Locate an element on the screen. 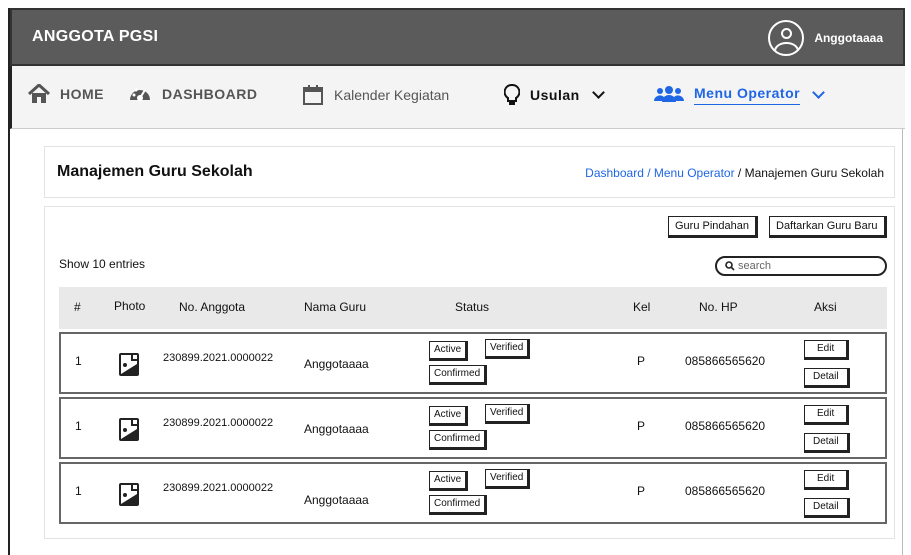  username: Anggotaaaa is located at coordinates (848, 38).